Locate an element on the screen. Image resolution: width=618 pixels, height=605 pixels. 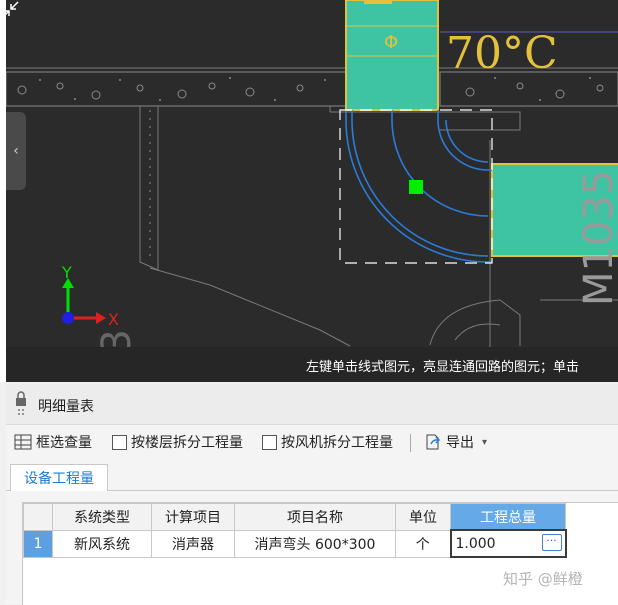
split-by-floor-checkbox: 按楼层拆分工程量 is located at coordinates (177, 442).